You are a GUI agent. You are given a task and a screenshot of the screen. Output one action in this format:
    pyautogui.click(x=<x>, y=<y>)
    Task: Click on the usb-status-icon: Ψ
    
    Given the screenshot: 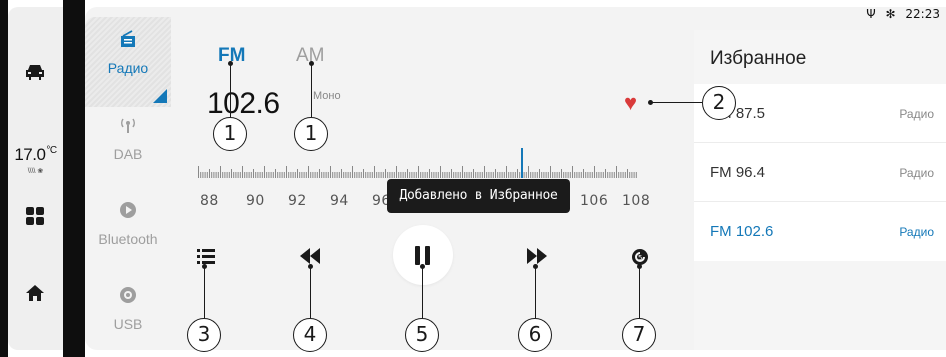 What is the action you would take?
    pyautogui.click(x=871, y=14)
    